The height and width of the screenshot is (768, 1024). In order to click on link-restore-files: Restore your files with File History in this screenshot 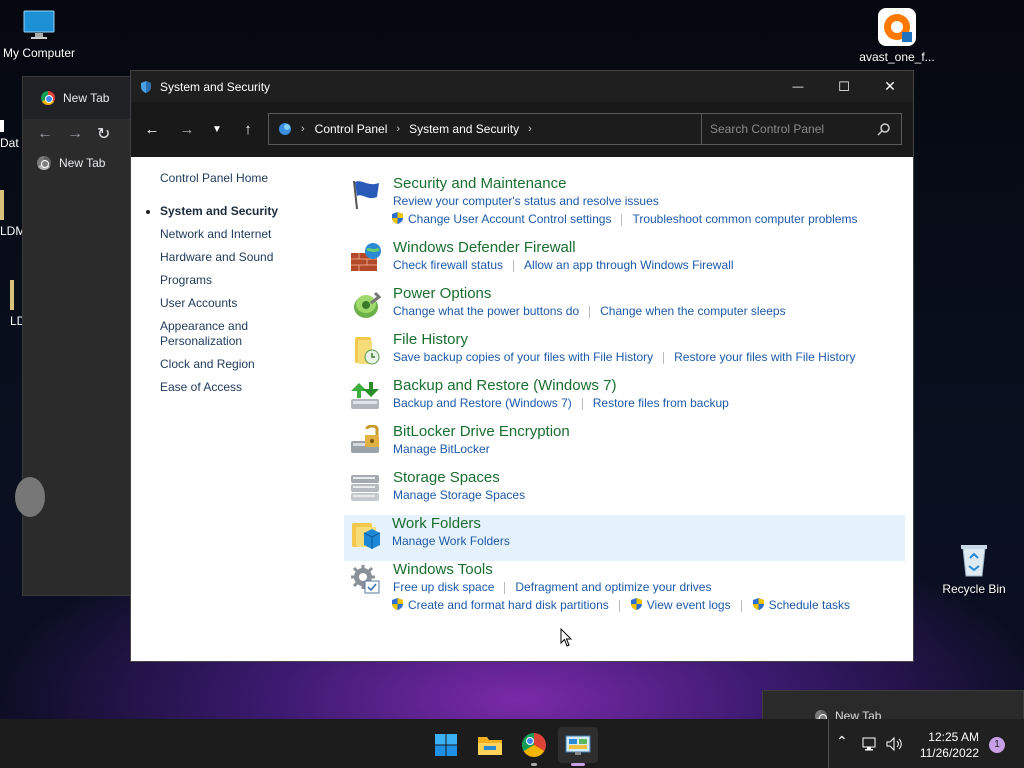, I will do `click(764, 357)`.